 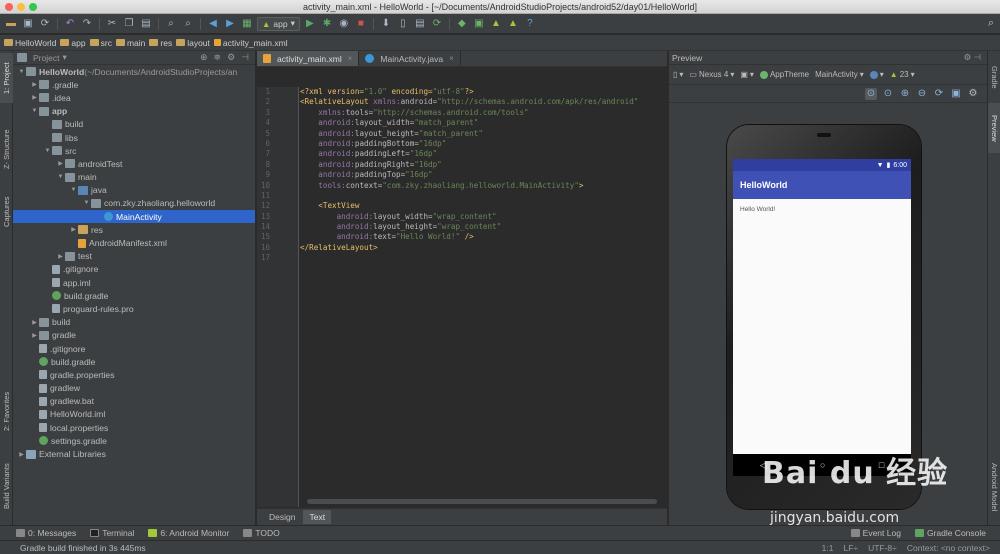 I want to click on gradle-sync-icon: ⟳, so click(x=437, y=24).